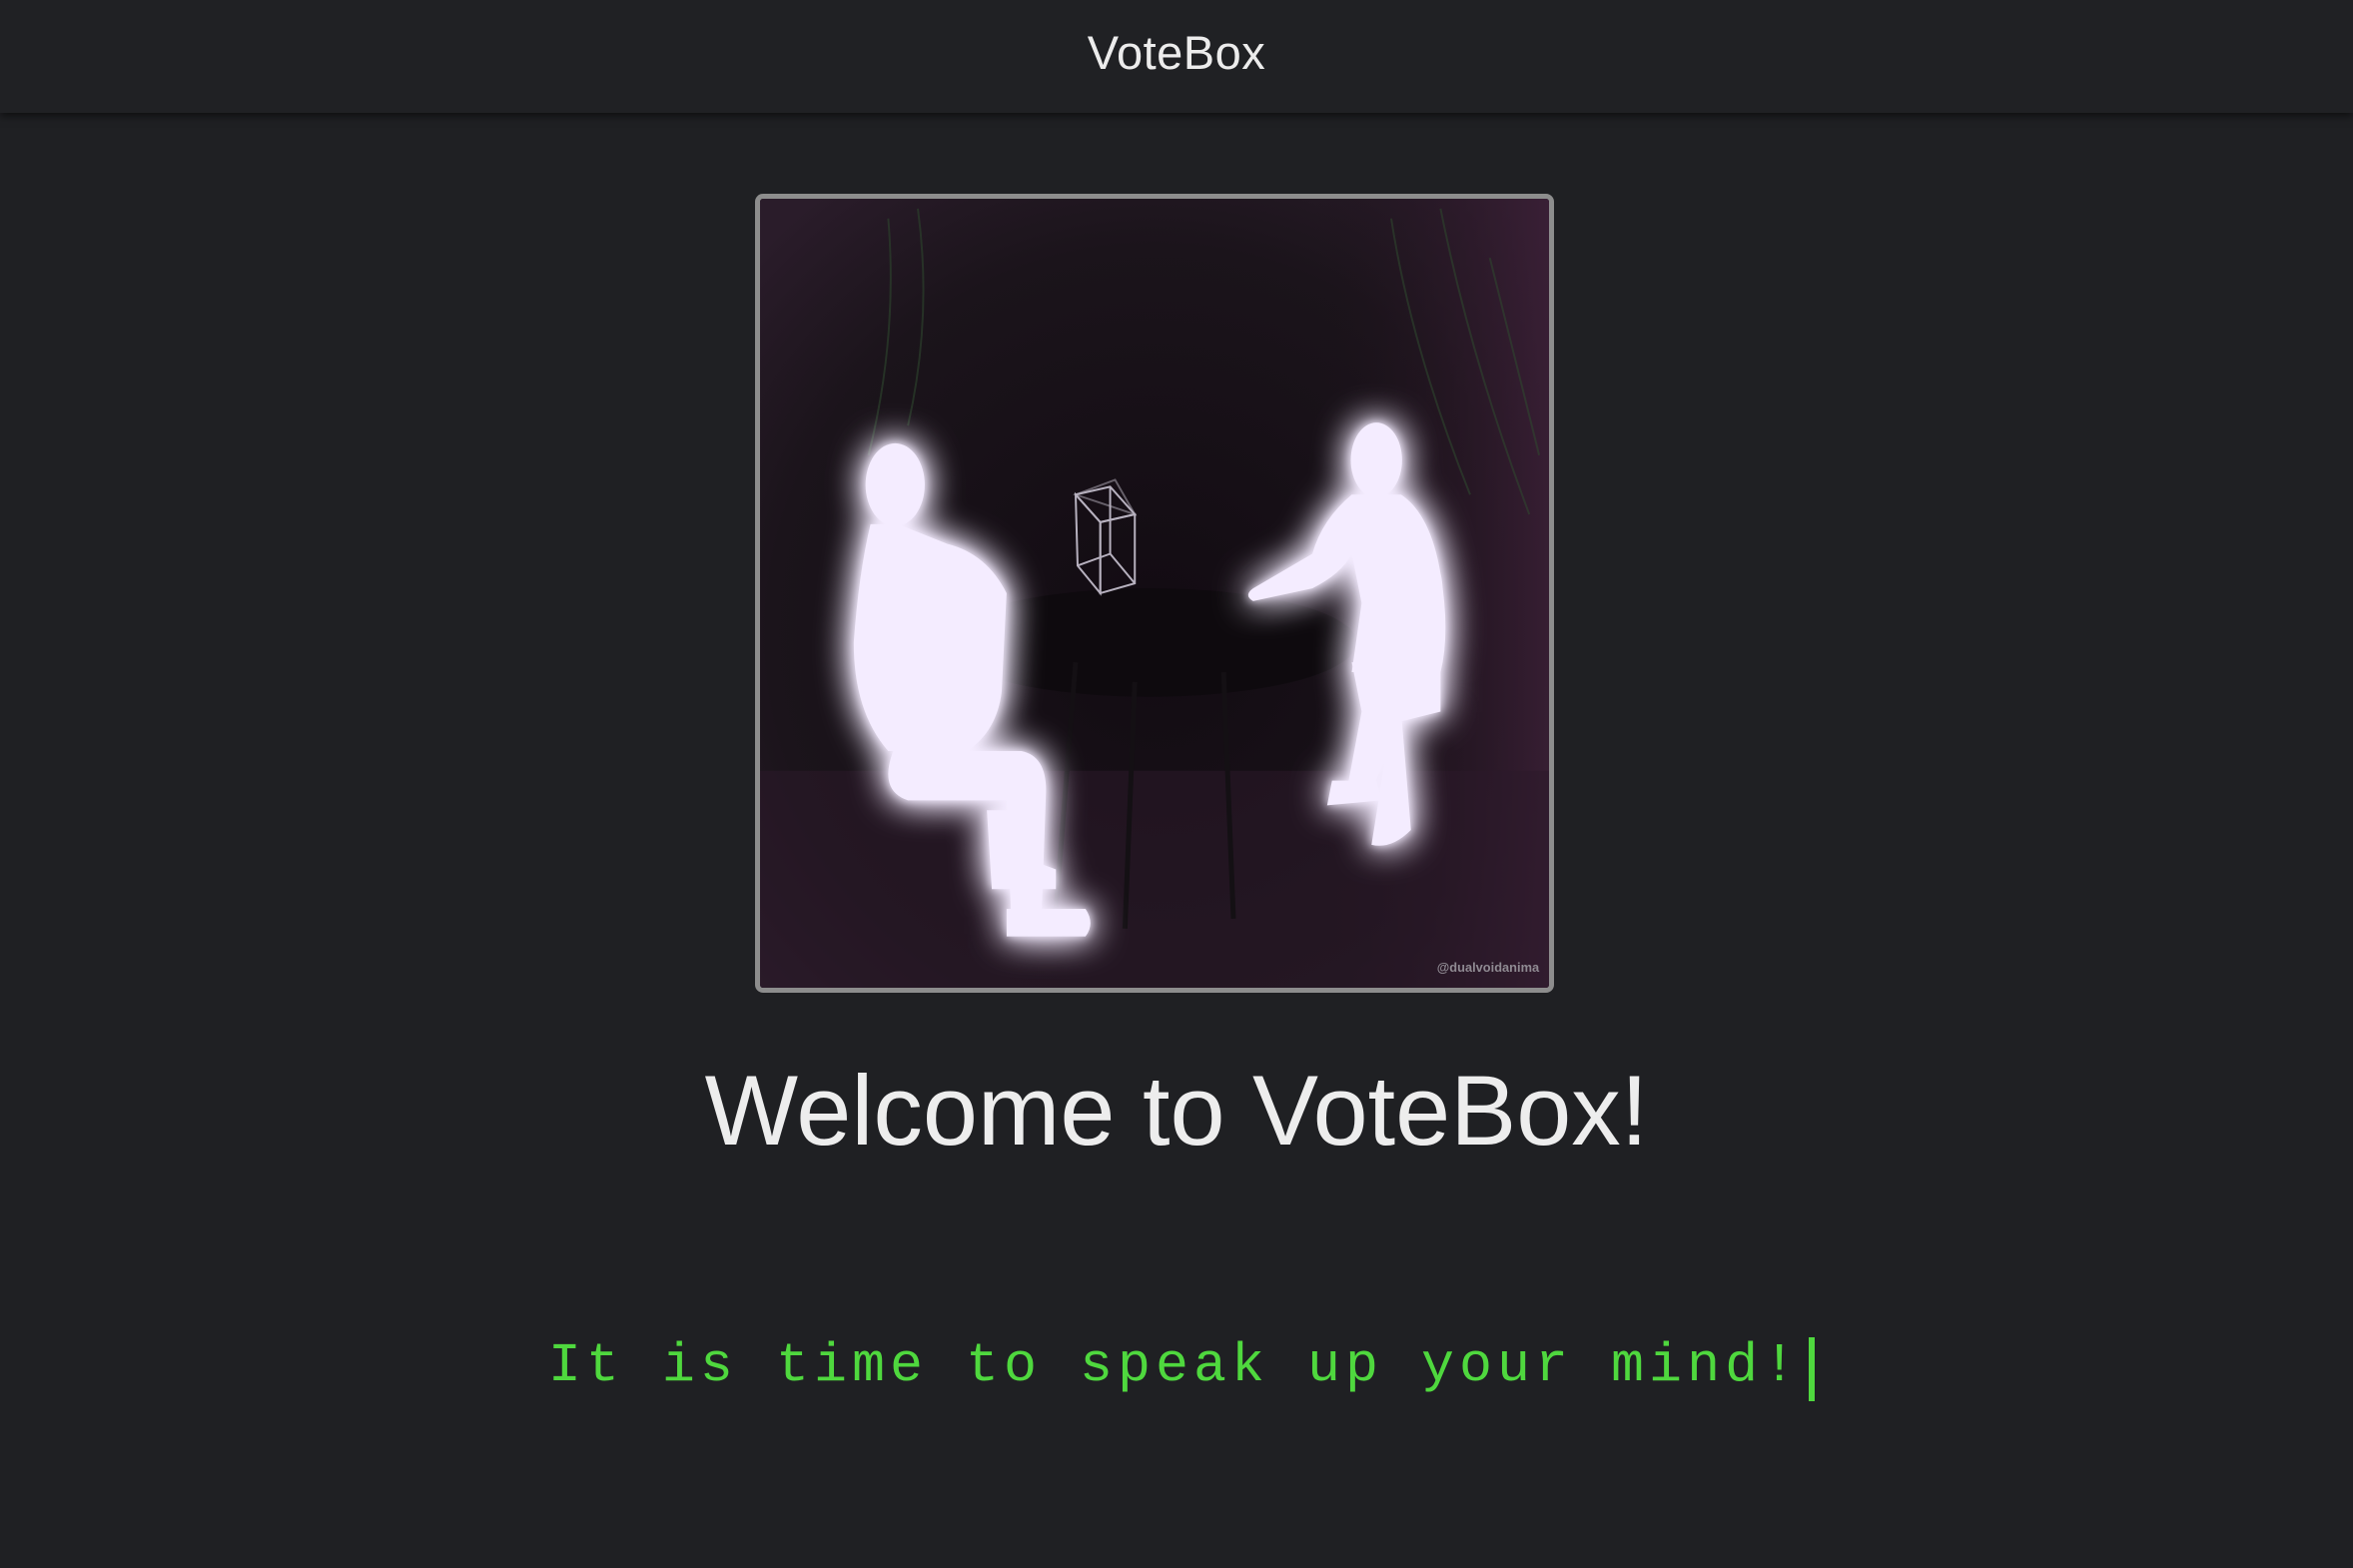 This screenshot has height=1568, width=2353. Describe the element at coordinates (1176, 52) in the screenshot. I see `app-title: VoteBox` at that location.